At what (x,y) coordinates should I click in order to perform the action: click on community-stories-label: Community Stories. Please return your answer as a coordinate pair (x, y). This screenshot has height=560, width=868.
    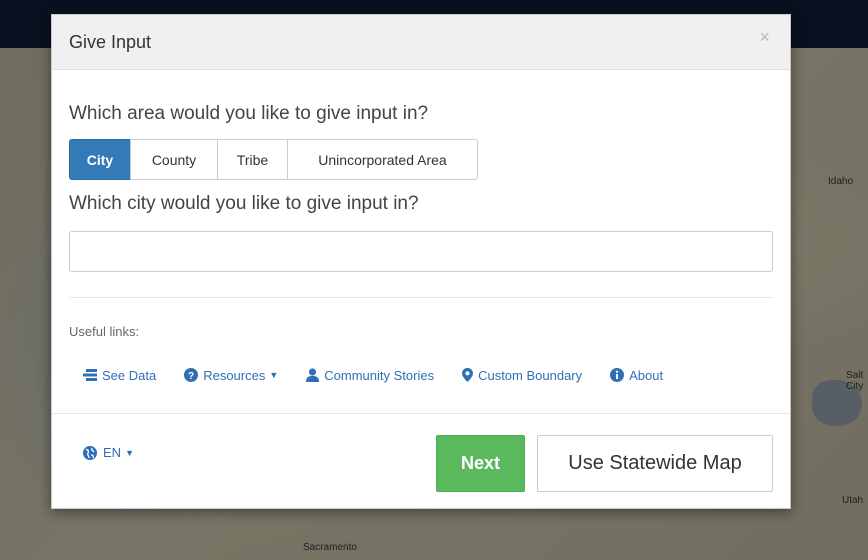
    Looking at the image, I should click on (379, 375).